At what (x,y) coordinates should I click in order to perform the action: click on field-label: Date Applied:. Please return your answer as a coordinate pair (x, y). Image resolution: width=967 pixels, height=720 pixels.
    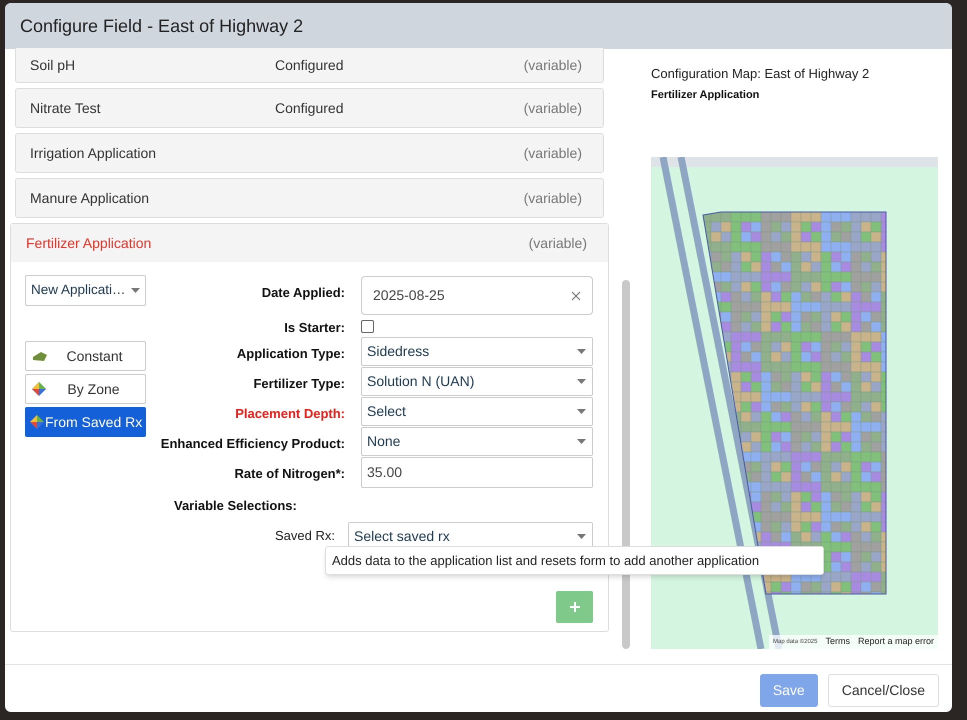
    Looking at the image, I should click on (302, 293).